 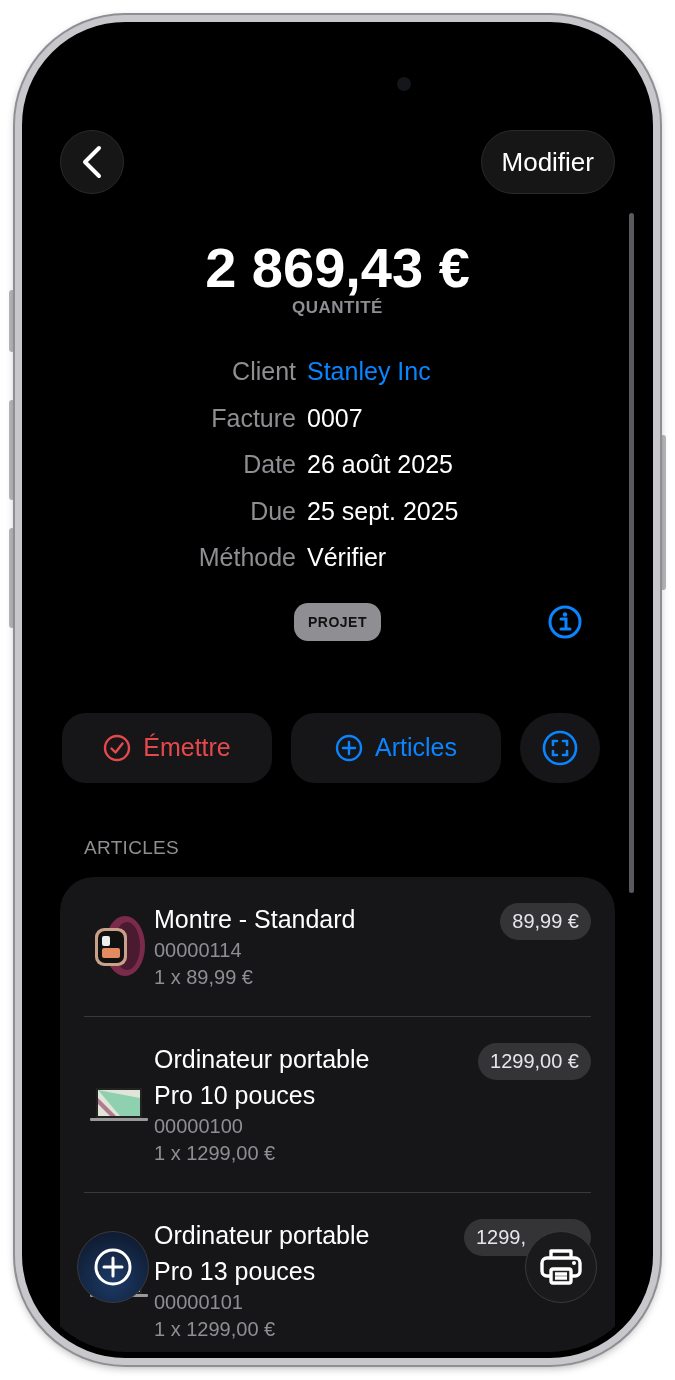 What do you see at coordinates (404, 84) in the screenshot?
I see `camera-dot` at bounding box center [404, 84].